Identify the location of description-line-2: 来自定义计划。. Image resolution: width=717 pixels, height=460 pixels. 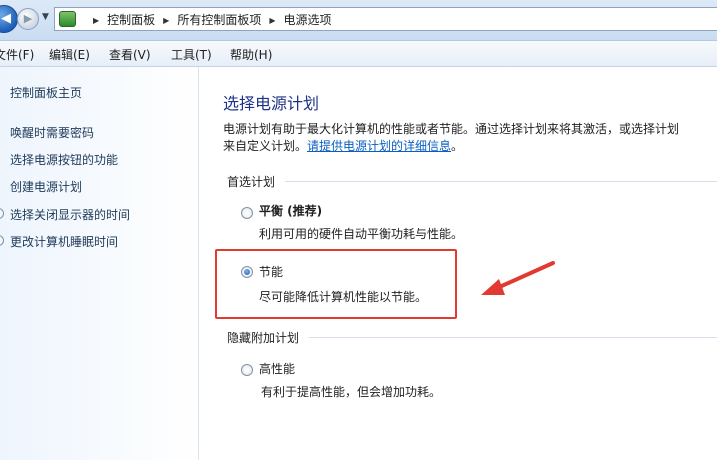
(265, 146).